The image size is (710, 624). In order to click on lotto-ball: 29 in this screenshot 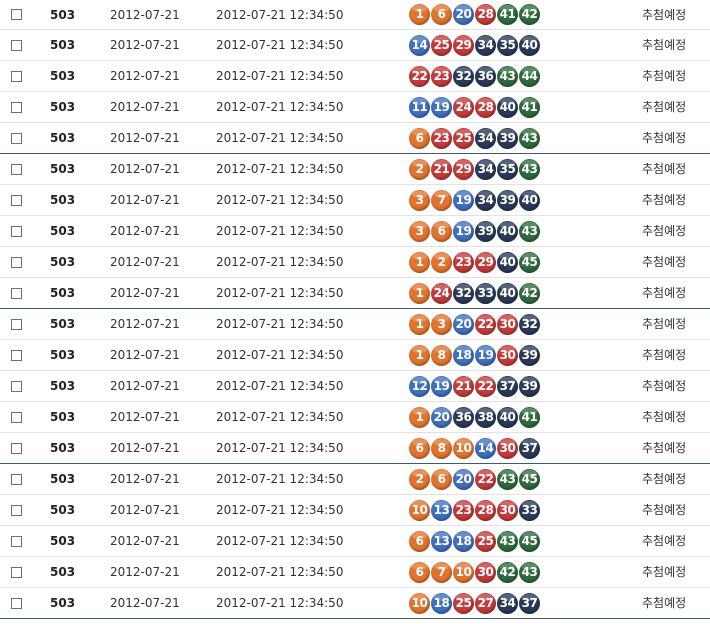, I will do `click(485, 262)`.